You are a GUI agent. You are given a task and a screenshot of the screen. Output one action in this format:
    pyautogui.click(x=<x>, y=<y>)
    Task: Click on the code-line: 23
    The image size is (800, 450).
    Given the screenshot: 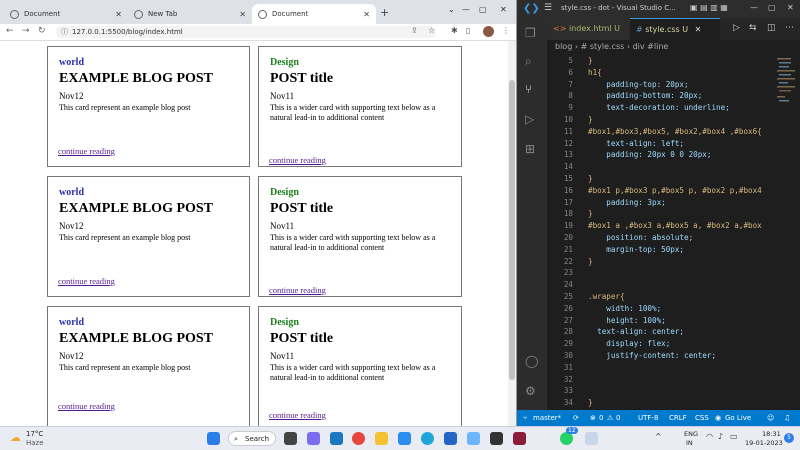 What is the action you would take?
    pyautogui.click(x=661, y=273)
    